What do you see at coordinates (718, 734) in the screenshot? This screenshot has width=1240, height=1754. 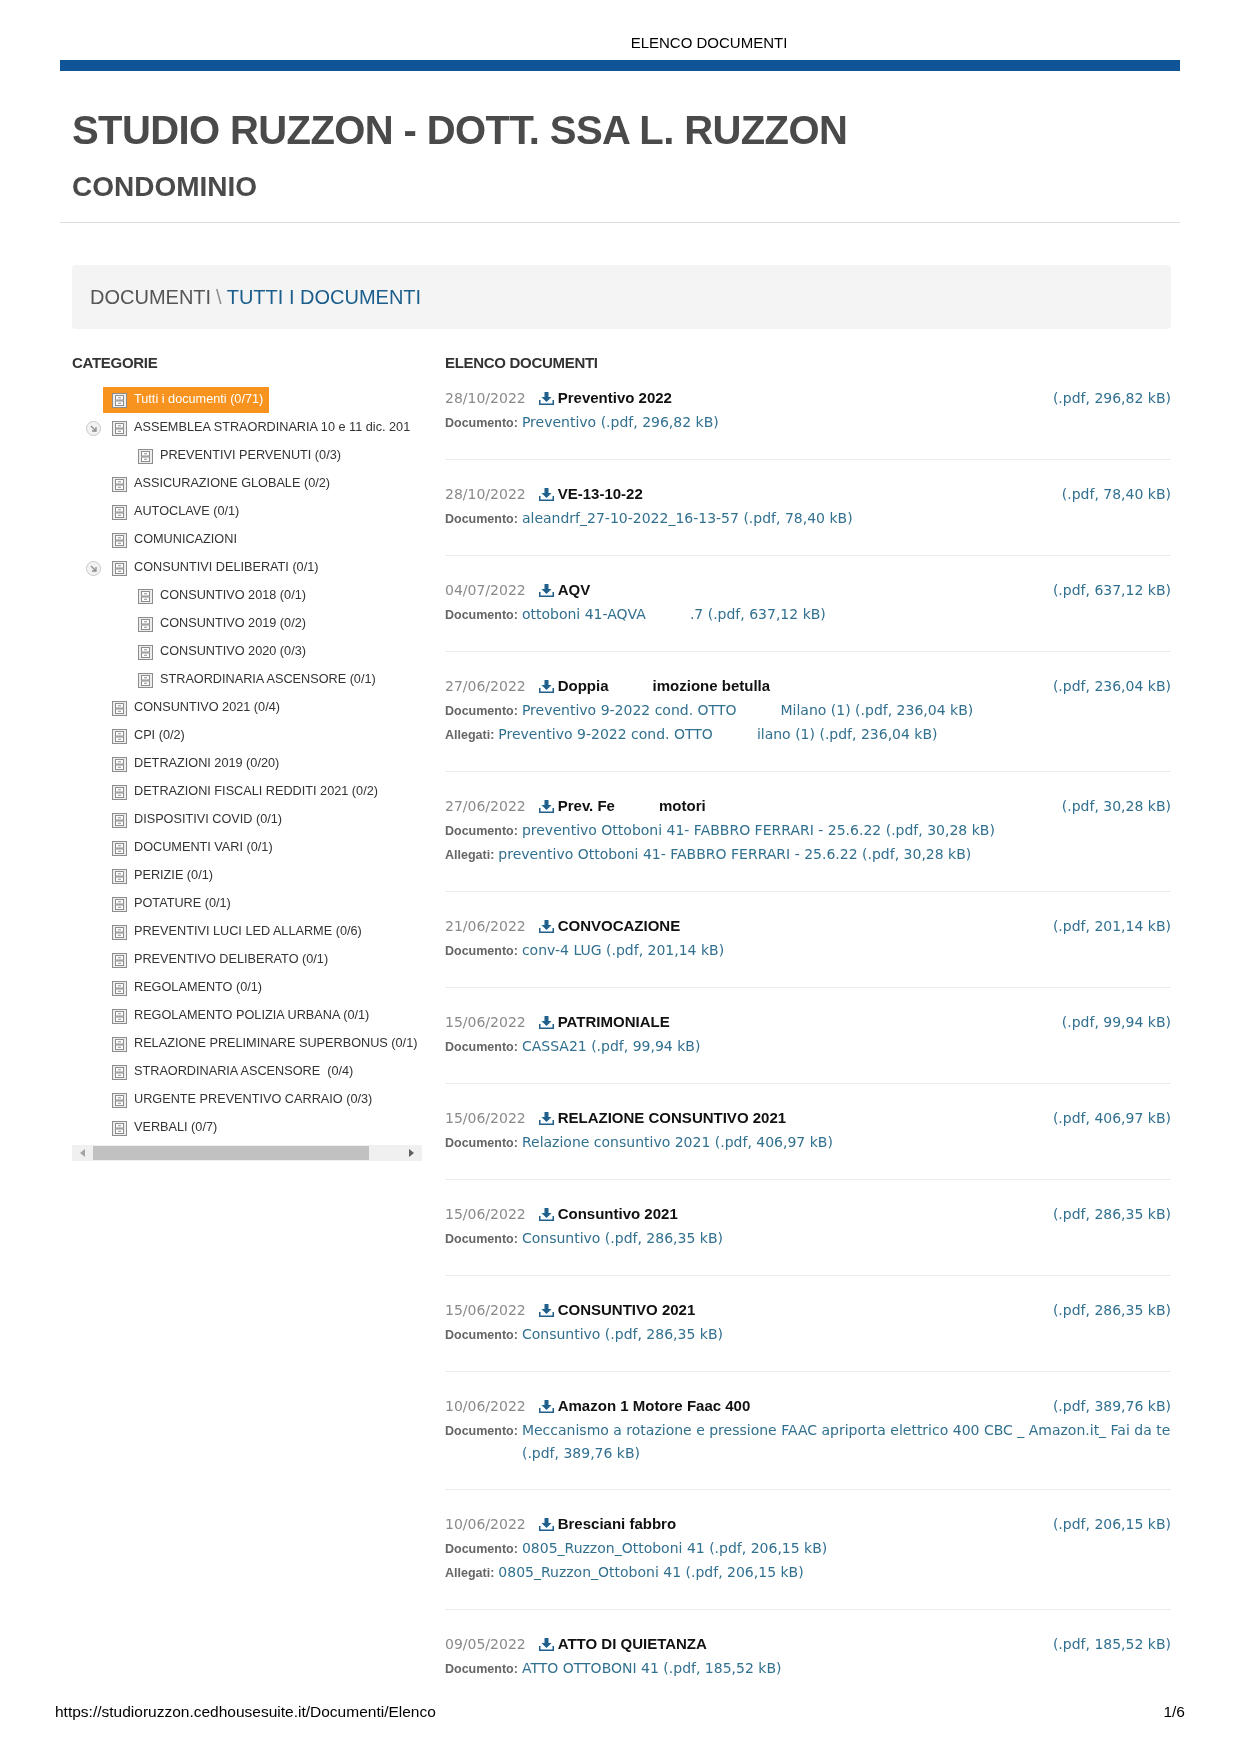 I see `file-link: Preventivo 9-2022 cond. OTTO ilano (1) (.pdf, 236,04 kB)` at bounding box center [718, 734].